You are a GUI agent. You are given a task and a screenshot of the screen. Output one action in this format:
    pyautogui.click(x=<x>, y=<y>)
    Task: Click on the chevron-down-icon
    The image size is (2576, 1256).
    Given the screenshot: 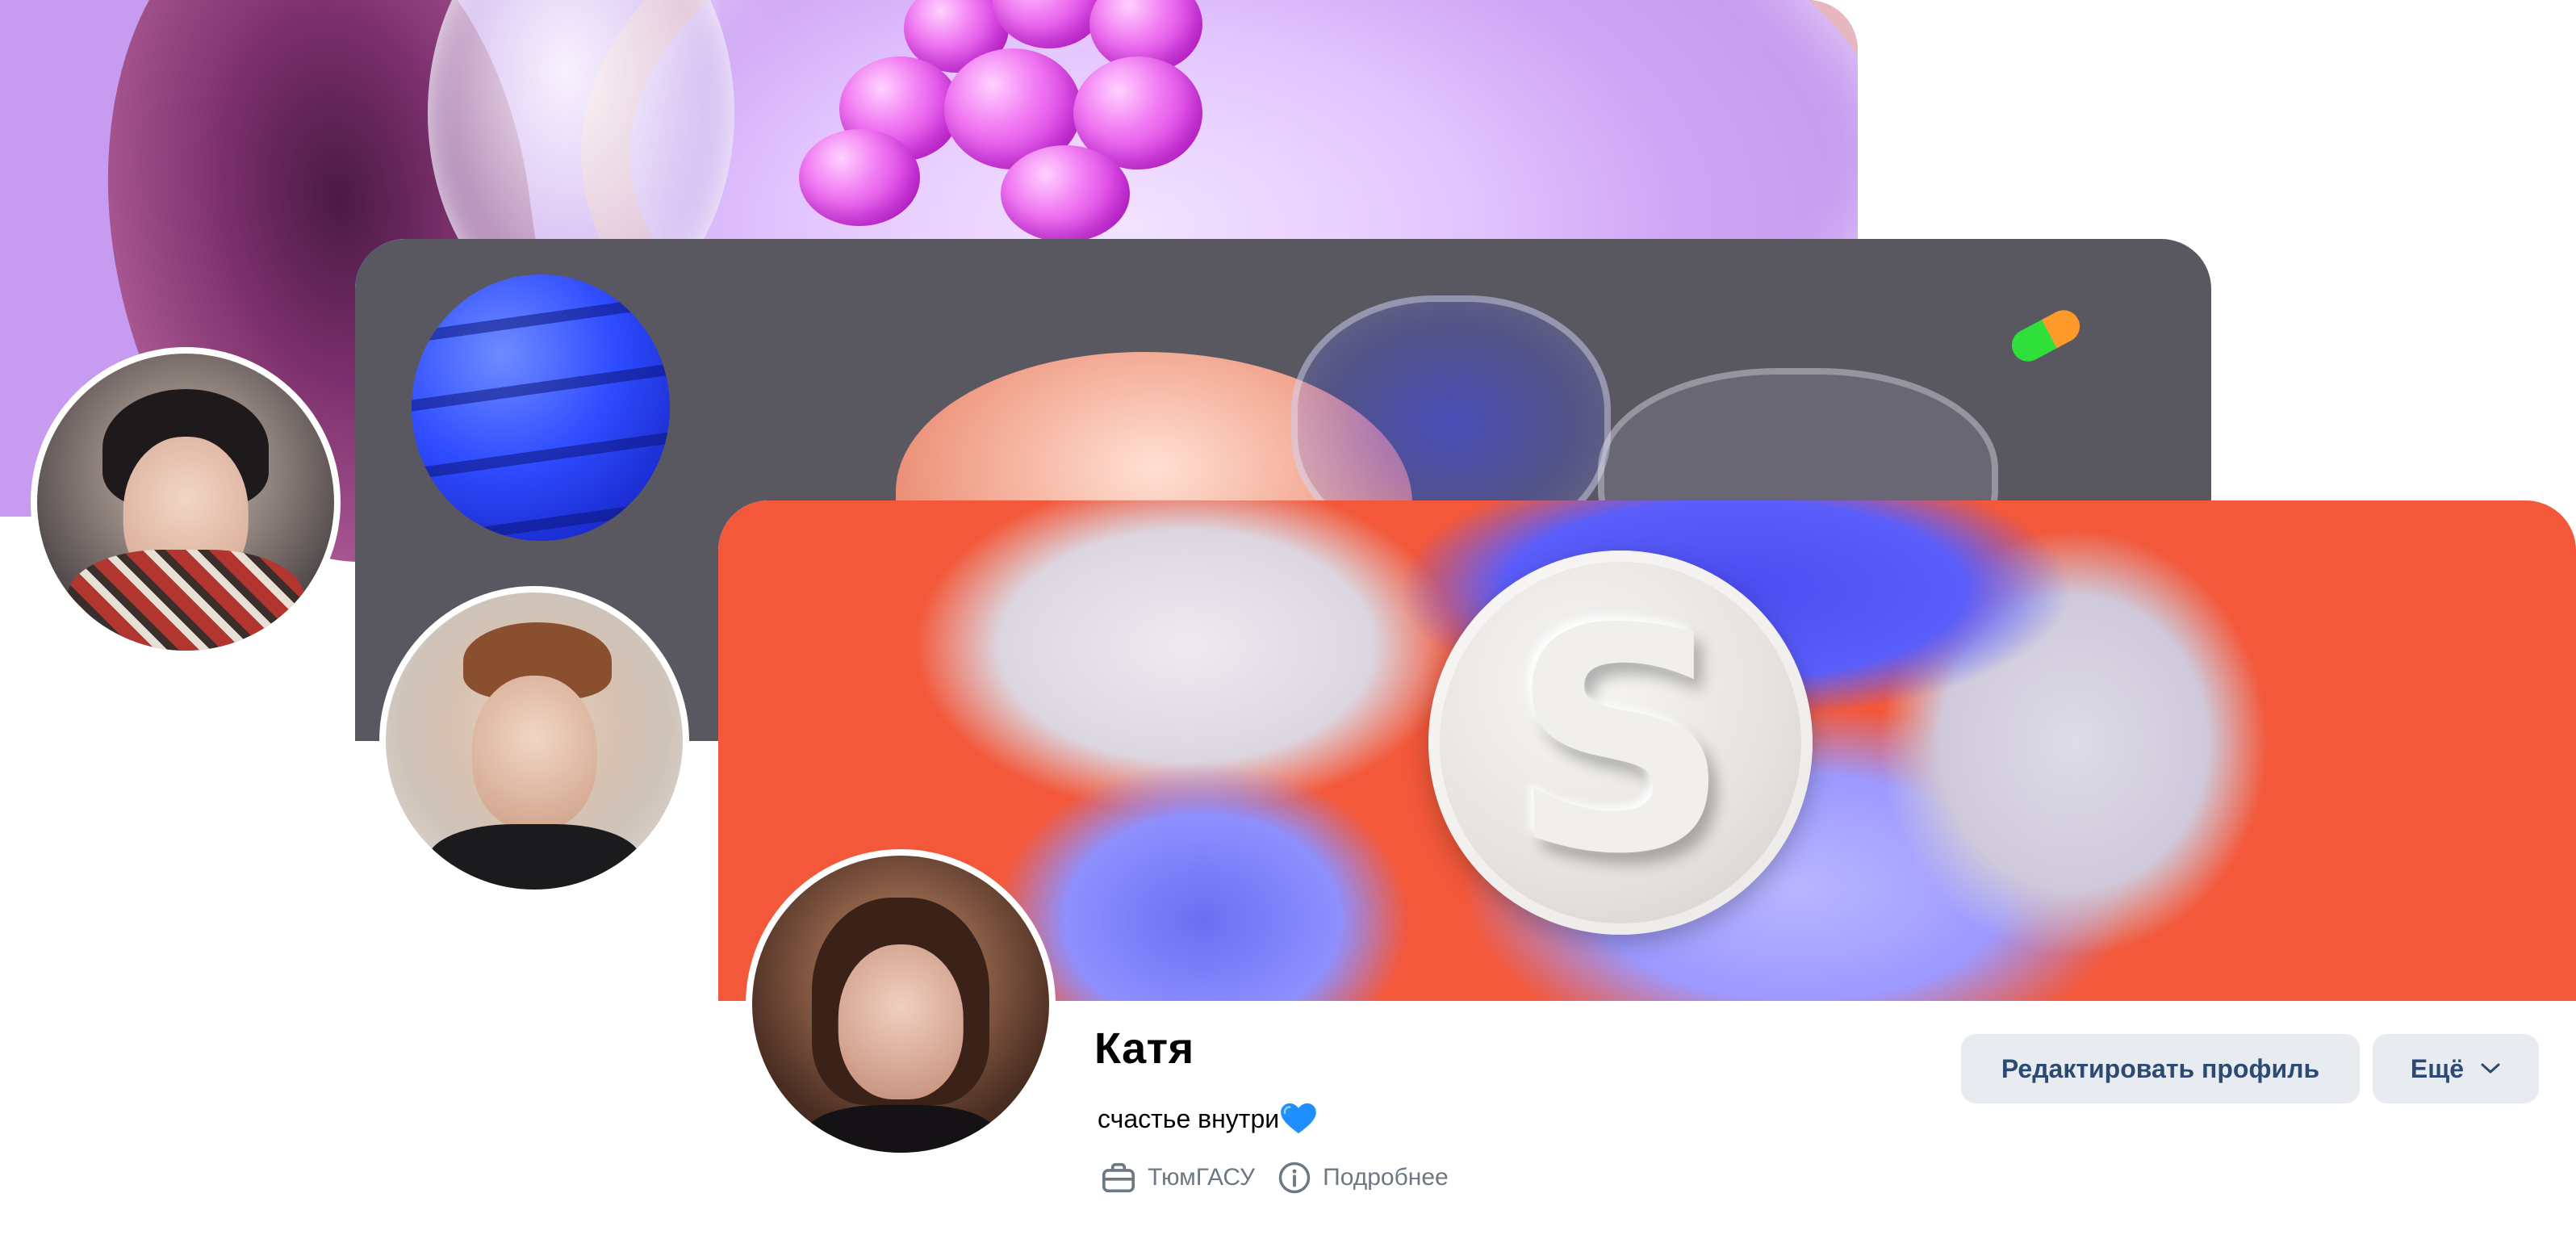 What is the action you would take?
    pyautogui.click(x=2490, y=1068)
    